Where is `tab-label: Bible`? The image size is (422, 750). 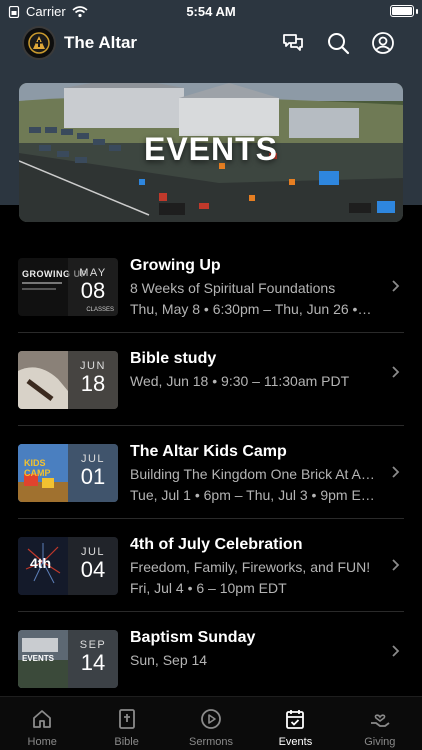
tab-label: Bible is located at coordinates (126, 742).